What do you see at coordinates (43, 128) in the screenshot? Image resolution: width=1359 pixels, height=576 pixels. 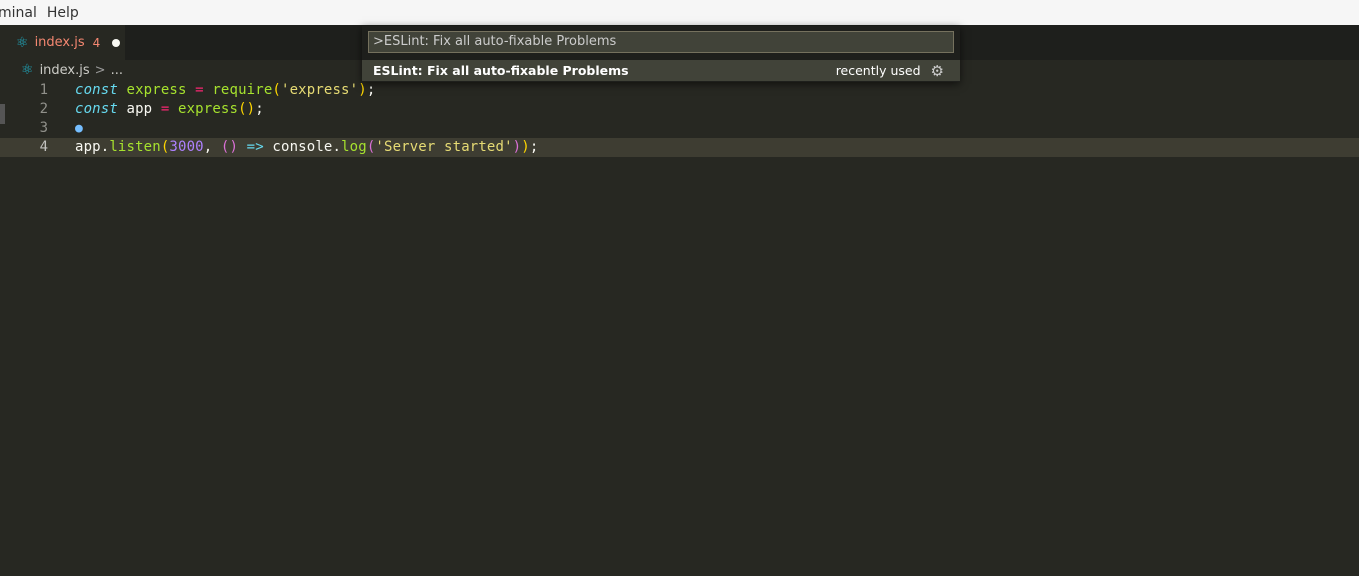 I see `line-number: 3` at bounding box center [43, 128].